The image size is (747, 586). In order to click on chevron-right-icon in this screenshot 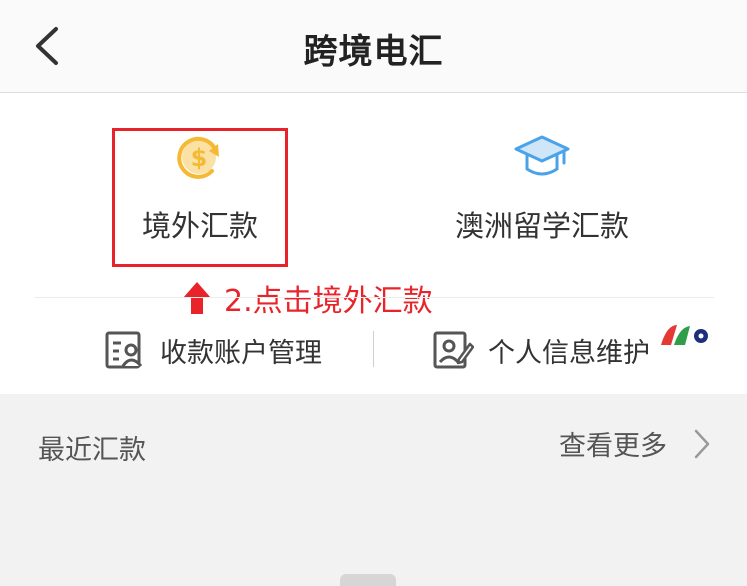, I will do `click(702, 443)`.